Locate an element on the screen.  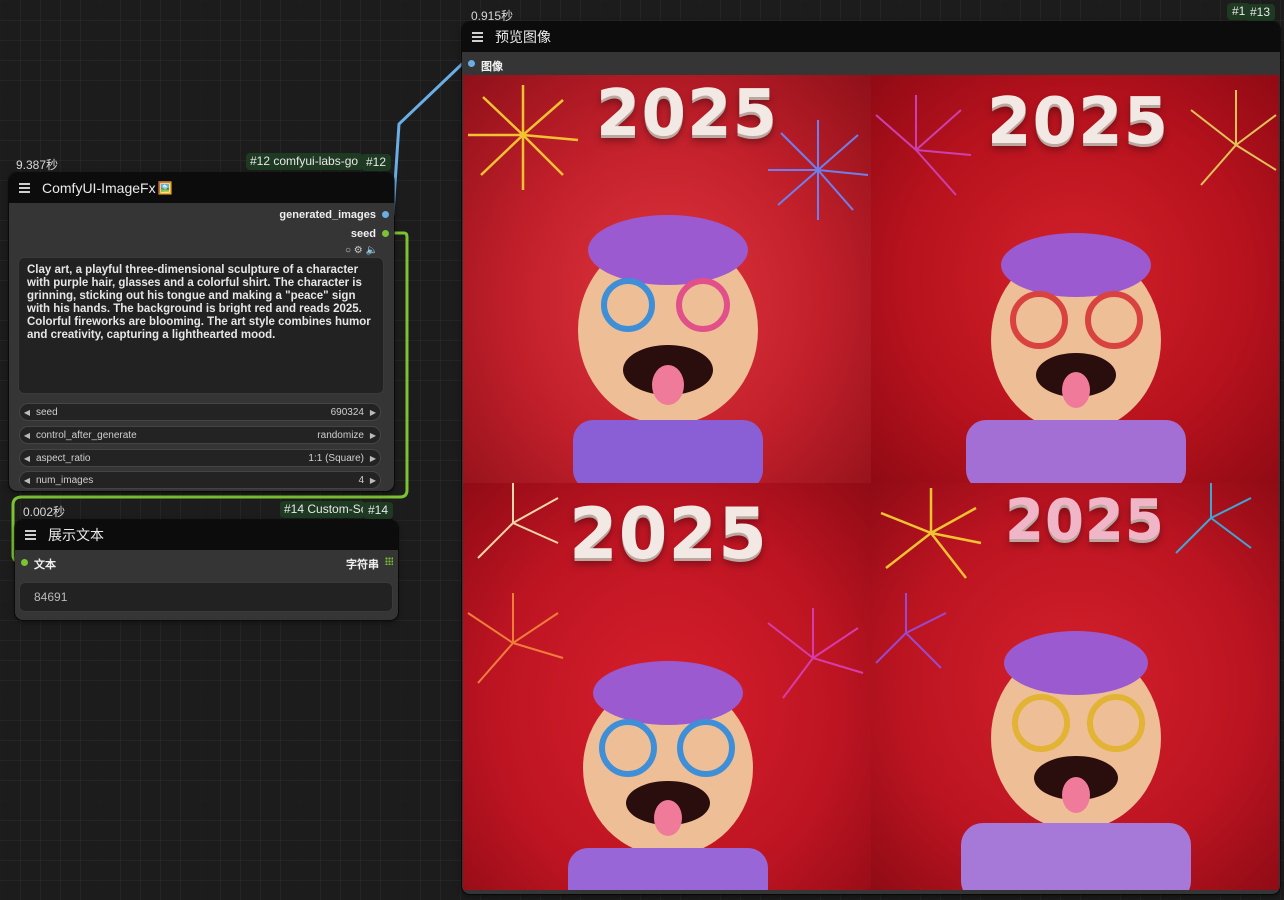
output-seed-label: seed is located at coordinates (363, 234).